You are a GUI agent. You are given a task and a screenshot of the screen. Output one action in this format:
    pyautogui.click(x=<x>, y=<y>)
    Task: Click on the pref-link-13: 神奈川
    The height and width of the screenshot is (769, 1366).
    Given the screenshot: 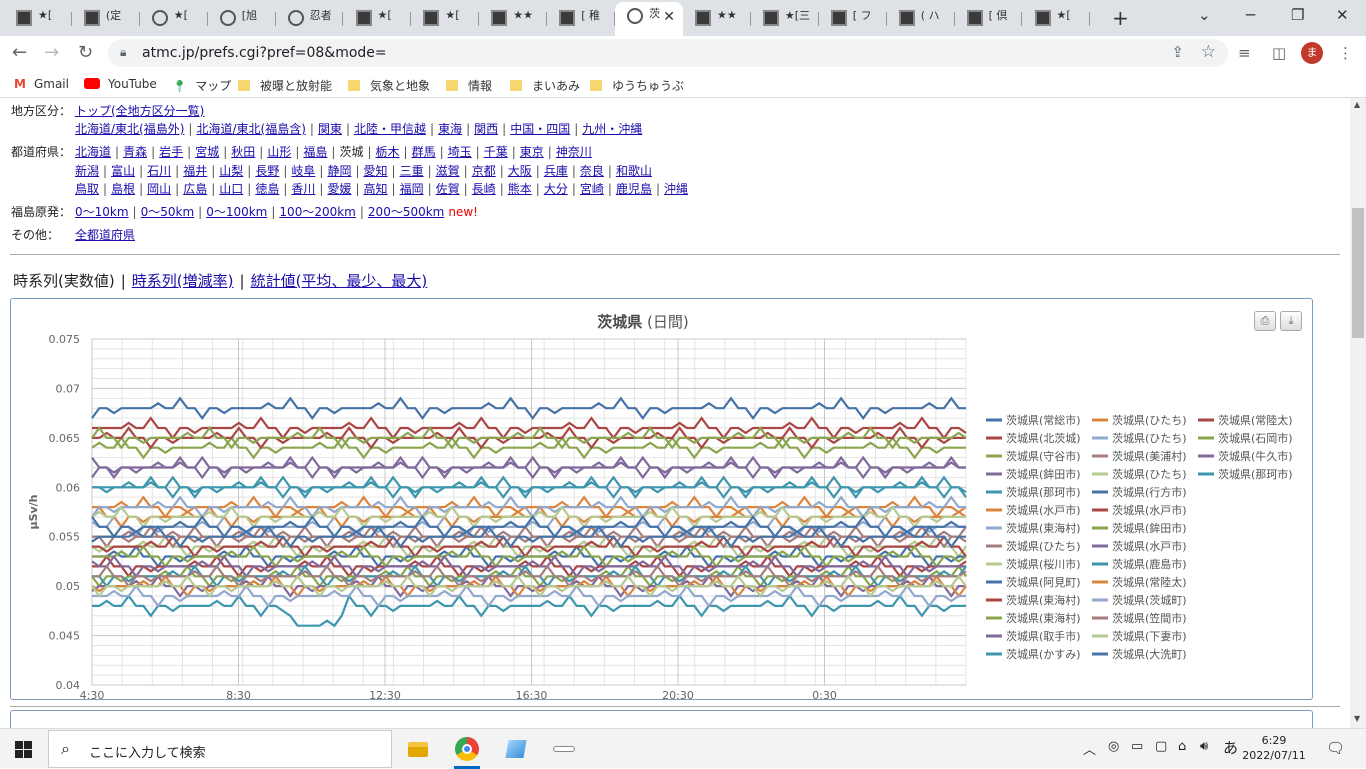 What is the action you would take?
    pyautogui.click(x=574, y=152)
    